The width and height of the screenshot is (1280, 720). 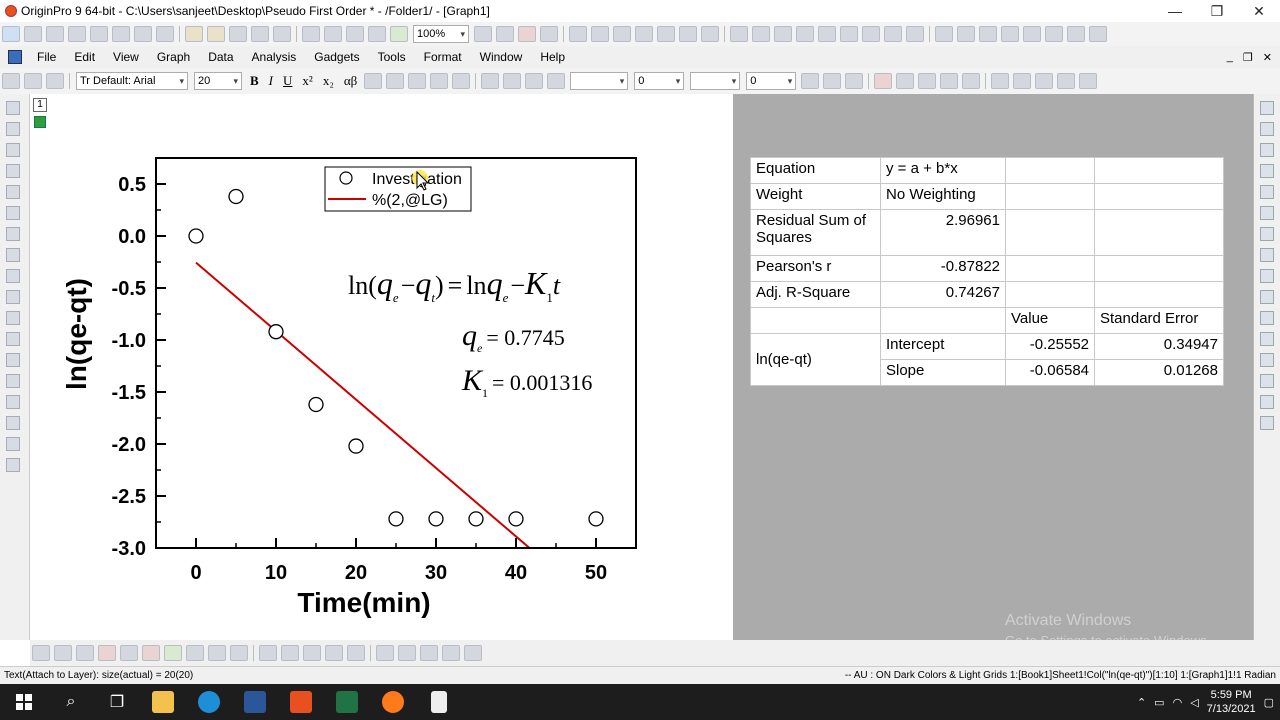 What do you see at coordinates (783, 34) in the screenshot?
I see `statistics-icon` at bounding box center [783, 34].